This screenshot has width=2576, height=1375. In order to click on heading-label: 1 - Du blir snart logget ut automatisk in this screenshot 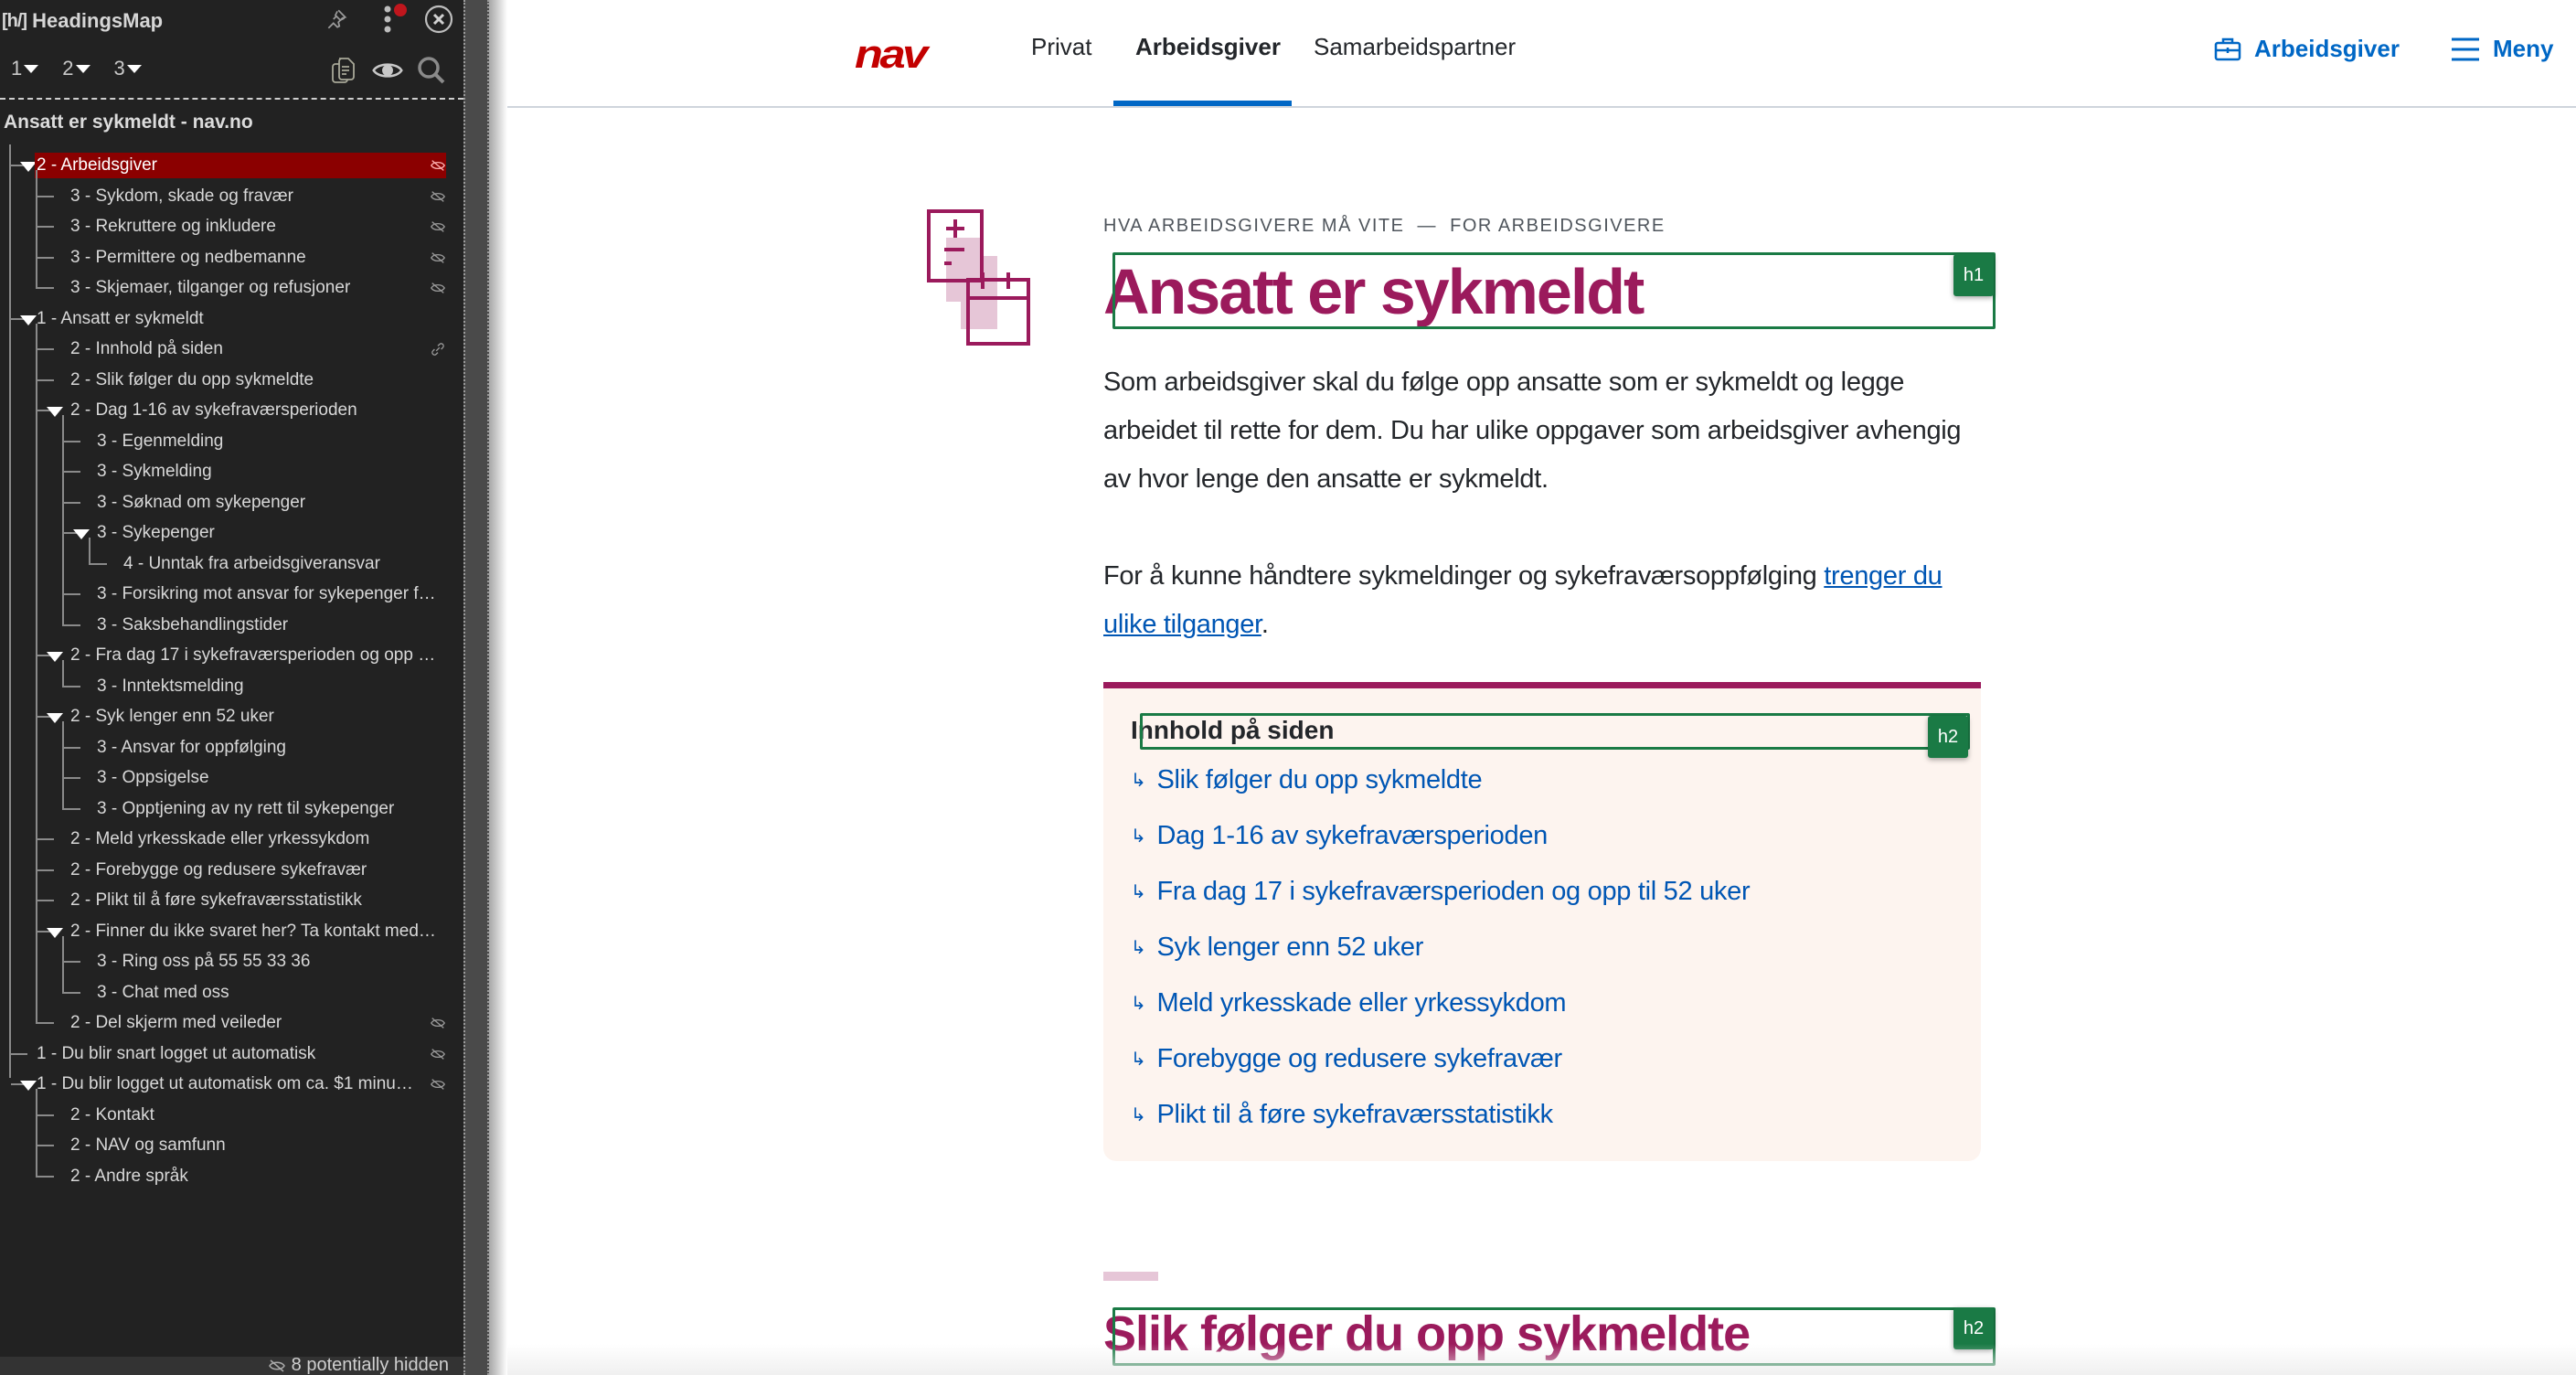, I will do `click(237, 1054)`.